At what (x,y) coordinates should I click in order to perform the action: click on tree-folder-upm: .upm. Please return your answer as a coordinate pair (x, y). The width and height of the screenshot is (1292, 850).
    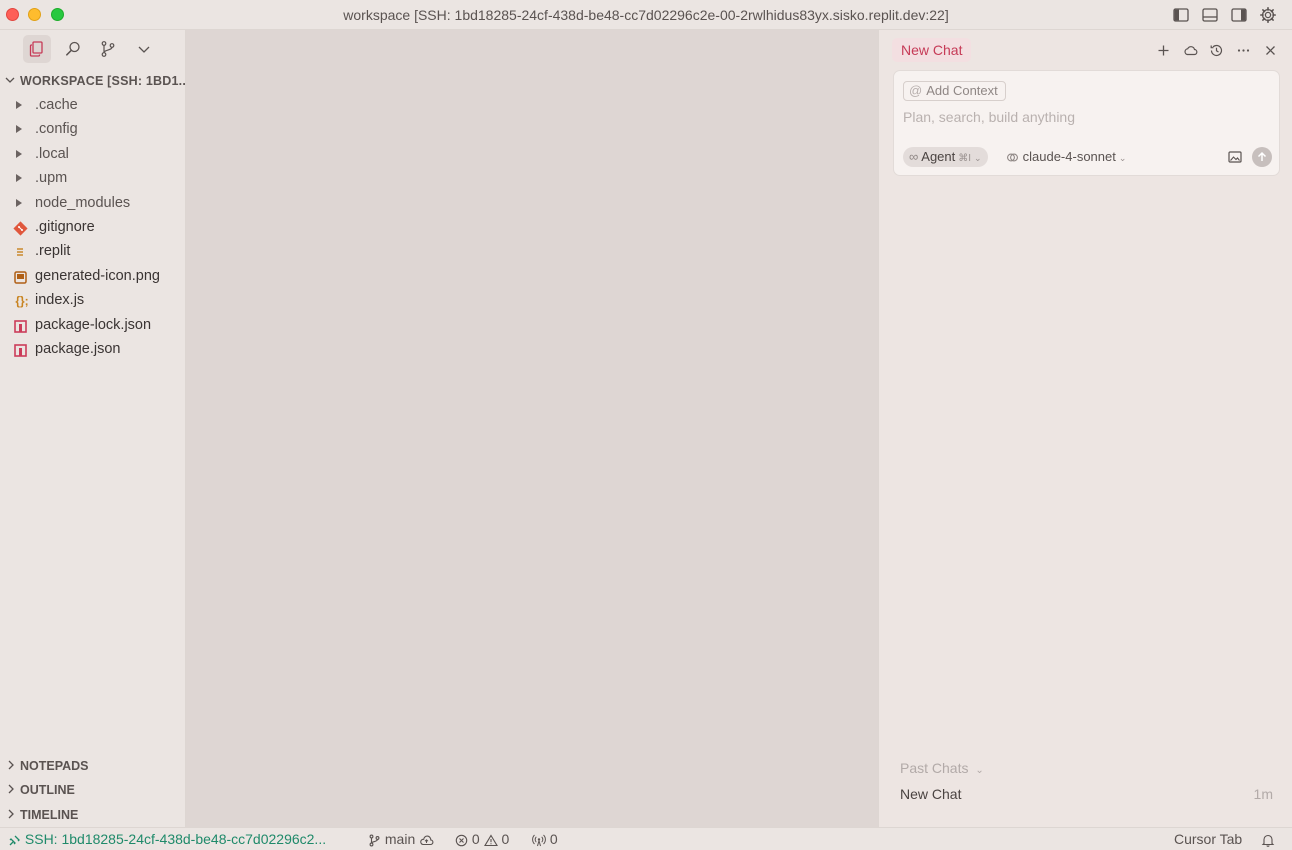
    Looking at the image, I should click on (93, 179).